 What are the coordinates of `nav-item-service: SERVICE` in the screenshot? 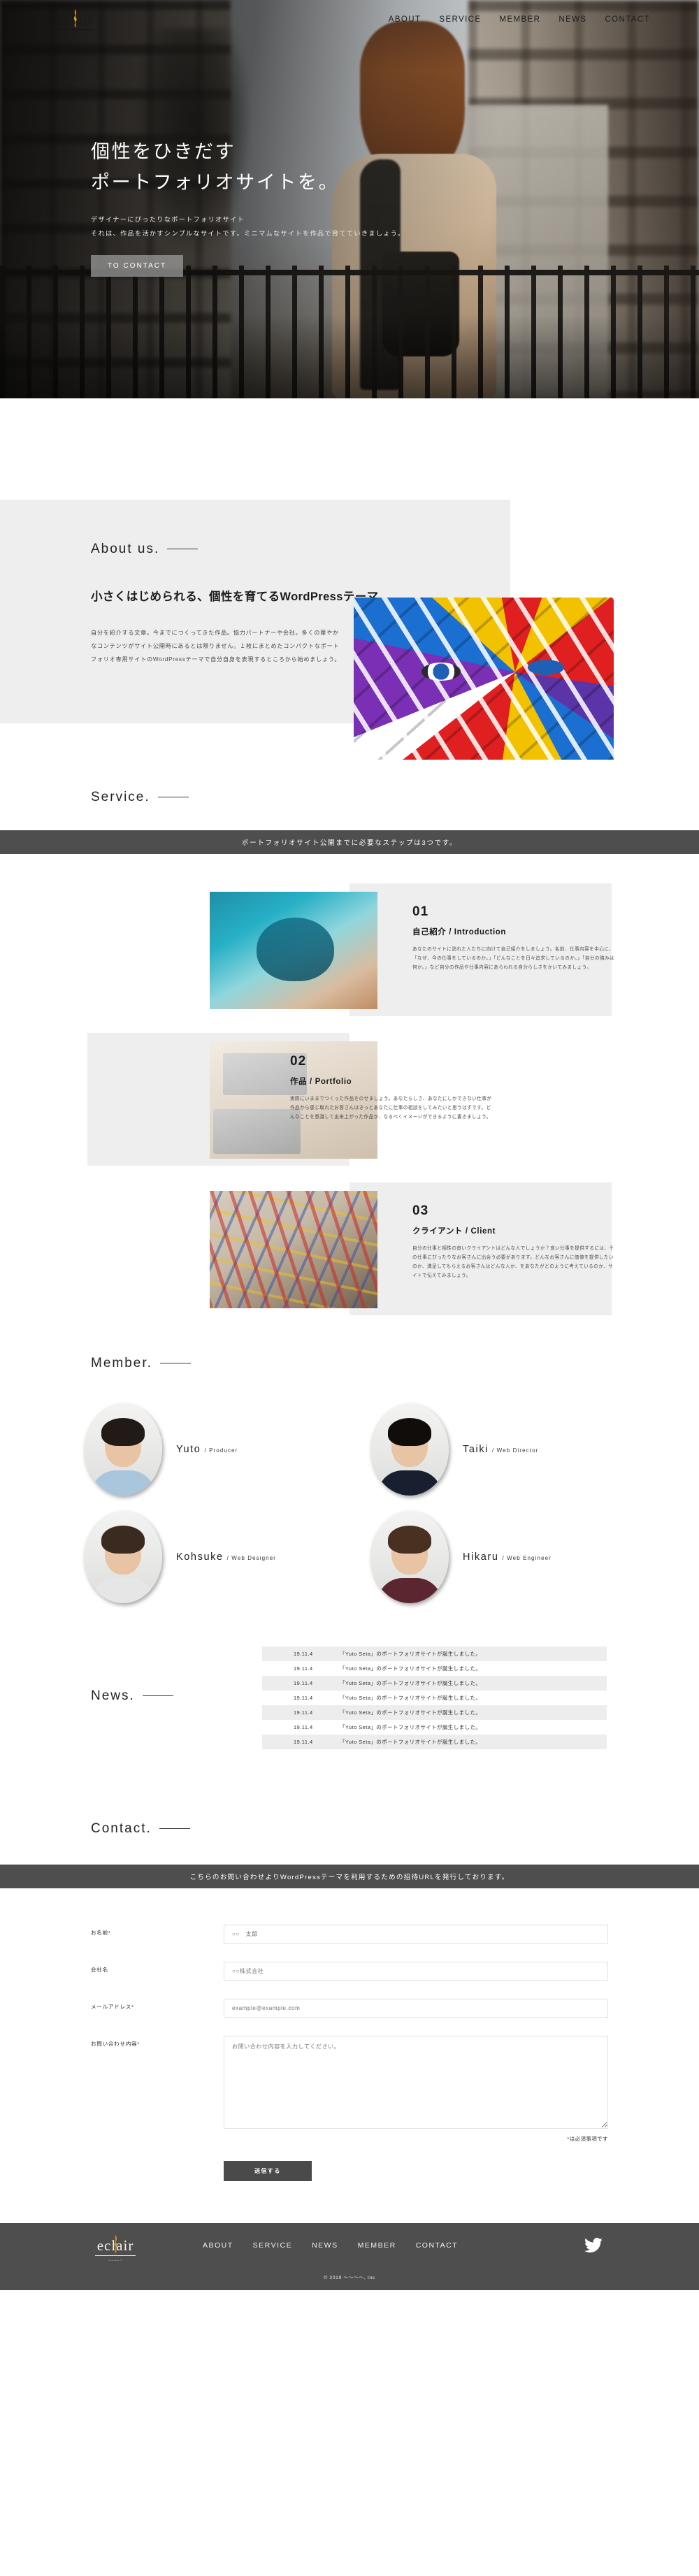 It's located at (460, 19).